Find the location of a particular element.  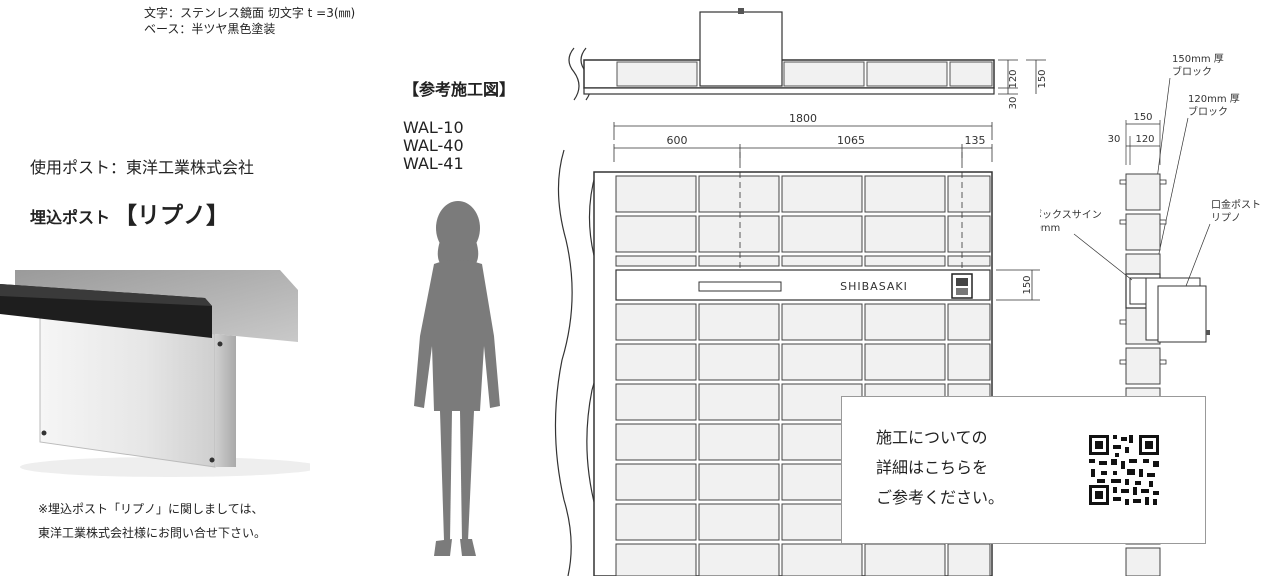

side-dim-150: 150 is located at coordinates (1142, 117).